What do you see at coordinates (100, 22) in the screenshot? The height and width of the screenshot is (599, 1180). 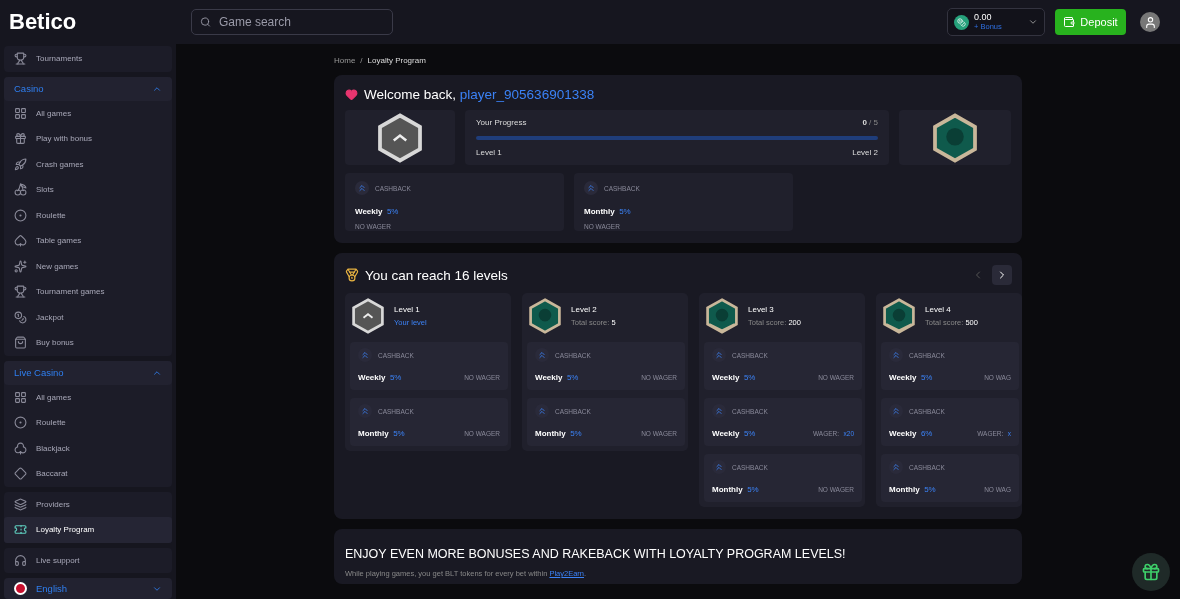 I see `logo: Betico` at bounding box center [100, 22].